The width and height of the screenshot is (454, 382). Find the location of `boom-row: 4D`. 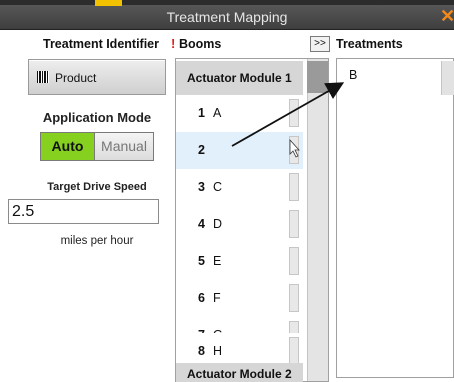

boom-row: 4D is located at coordinates (239, 224).